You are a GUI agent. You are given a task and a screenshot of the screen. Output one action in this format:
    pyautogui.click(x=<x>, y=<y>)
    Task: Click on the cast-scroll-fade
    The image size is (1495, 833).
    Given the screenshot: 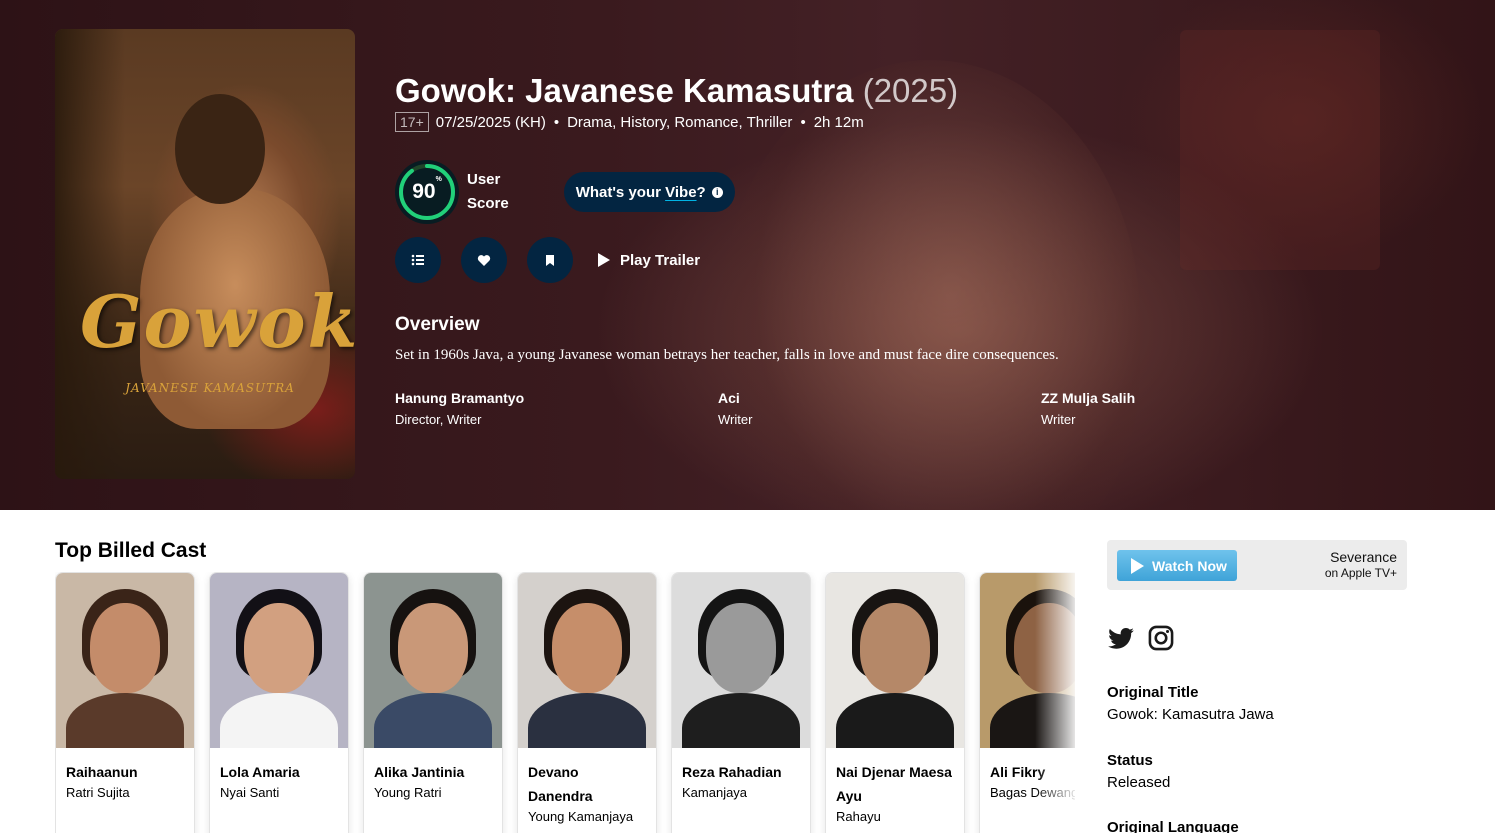 What is the action you would take?
    pyautogui.click(x=1057, y=702)
    